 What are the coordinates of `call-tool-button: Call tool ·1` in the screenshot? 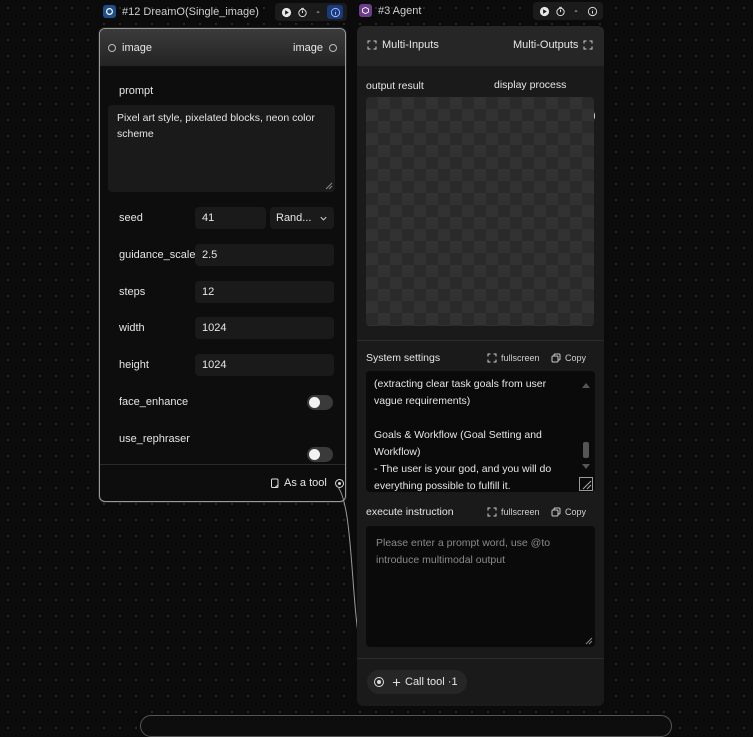 It's located at (425, 682).